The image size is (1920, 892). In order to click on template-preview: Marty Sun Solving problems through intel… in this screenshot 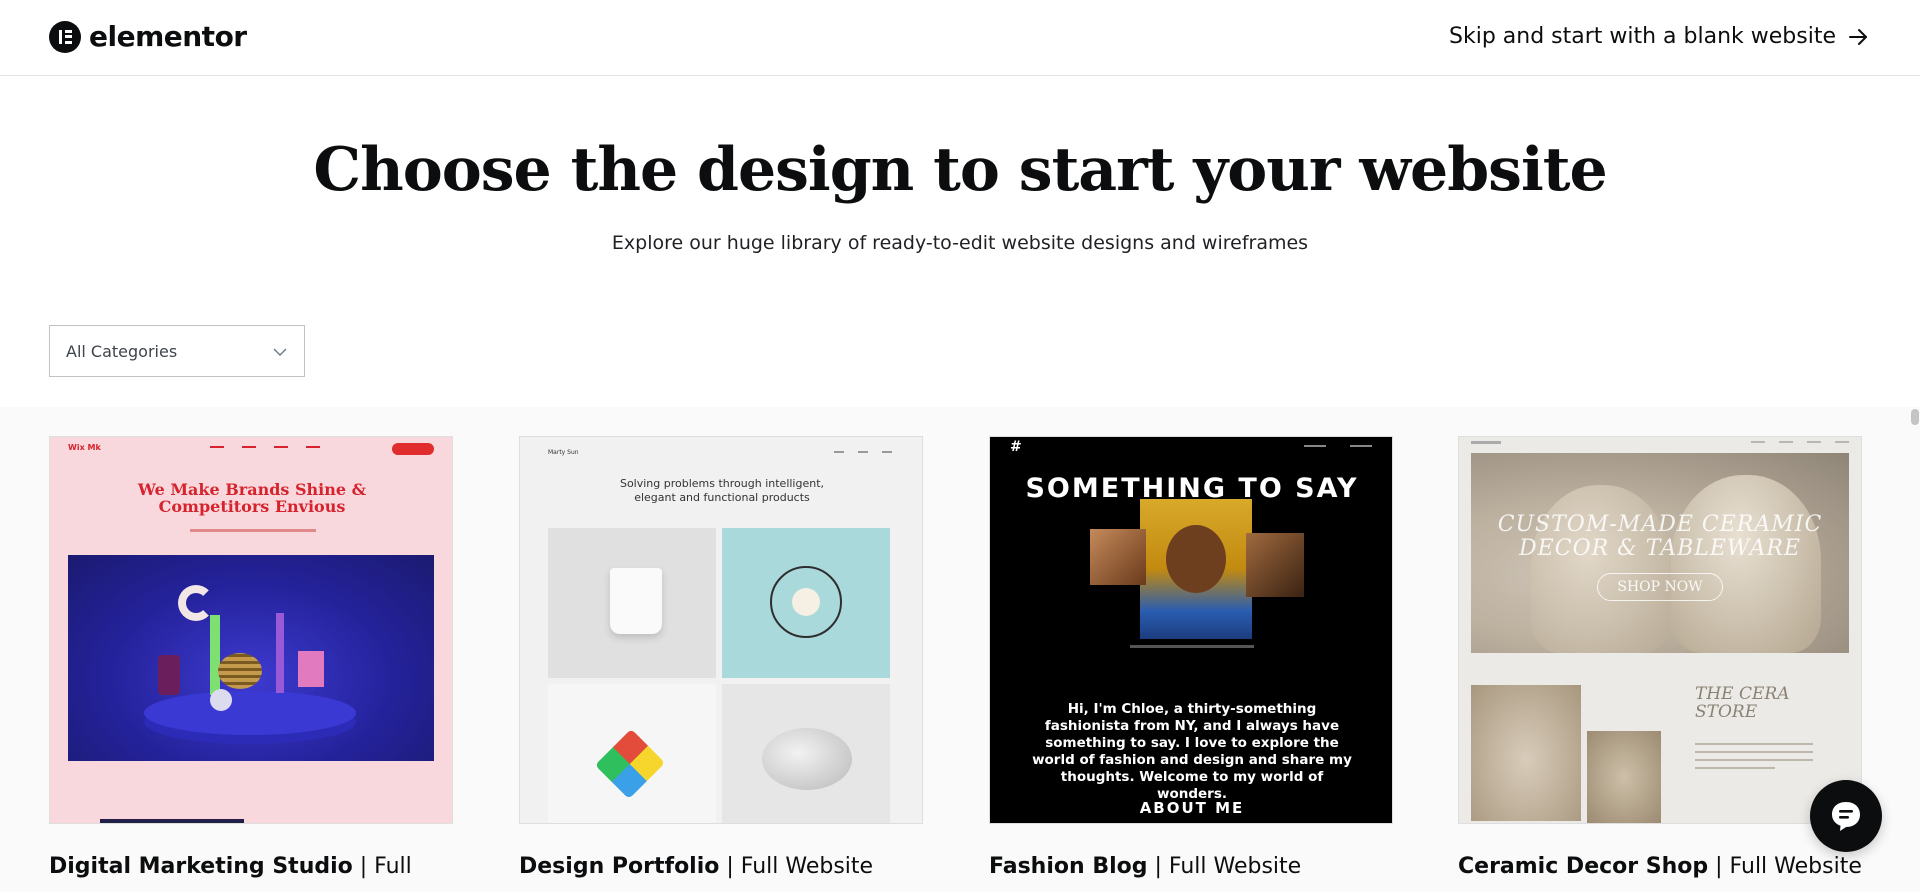, I will do `click(721, 630)`.